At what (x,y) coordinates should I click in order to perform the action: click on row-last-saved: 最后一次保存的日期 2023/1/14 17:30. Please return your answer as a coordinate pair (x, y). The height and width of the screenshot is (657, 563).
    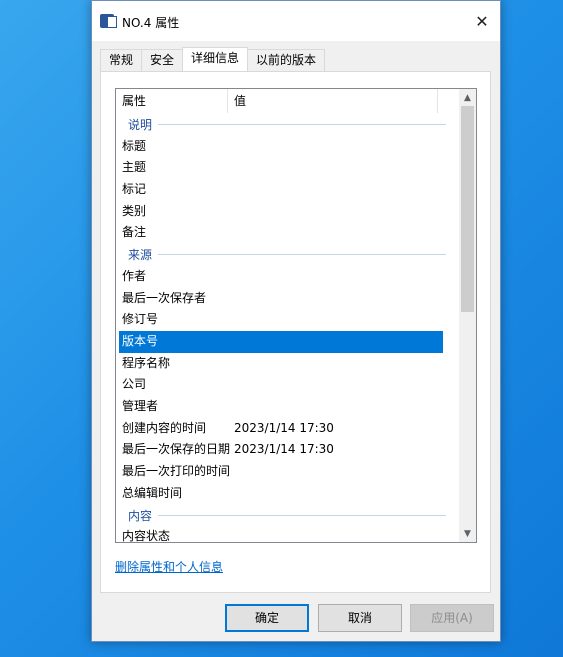
    Looking at the image, I should click on (288, 450).